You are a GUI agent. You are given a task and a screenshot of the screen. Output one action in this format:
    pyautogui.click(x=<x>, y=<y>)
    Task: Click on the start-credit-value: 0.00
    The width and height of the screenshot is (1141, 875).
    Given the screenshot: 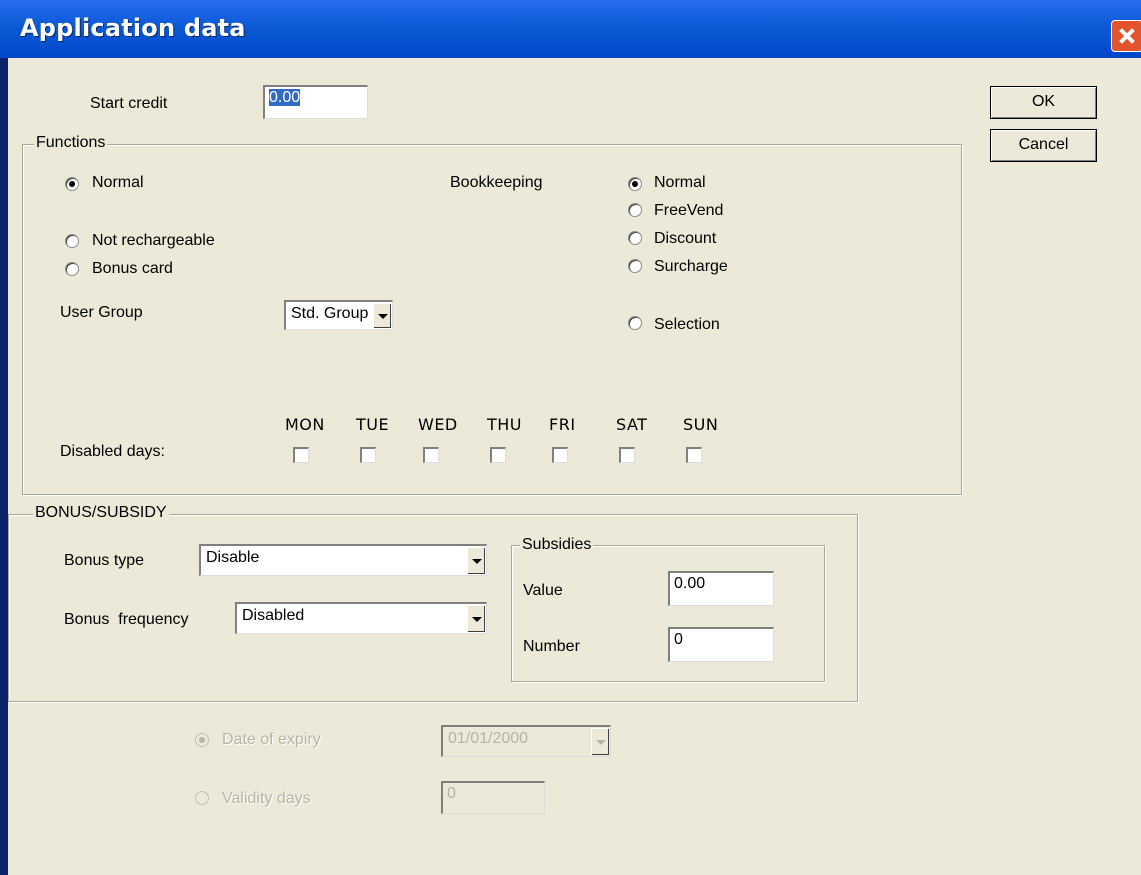 What is the action you would take?
    pyautogui.click(x=285, y=97)
    